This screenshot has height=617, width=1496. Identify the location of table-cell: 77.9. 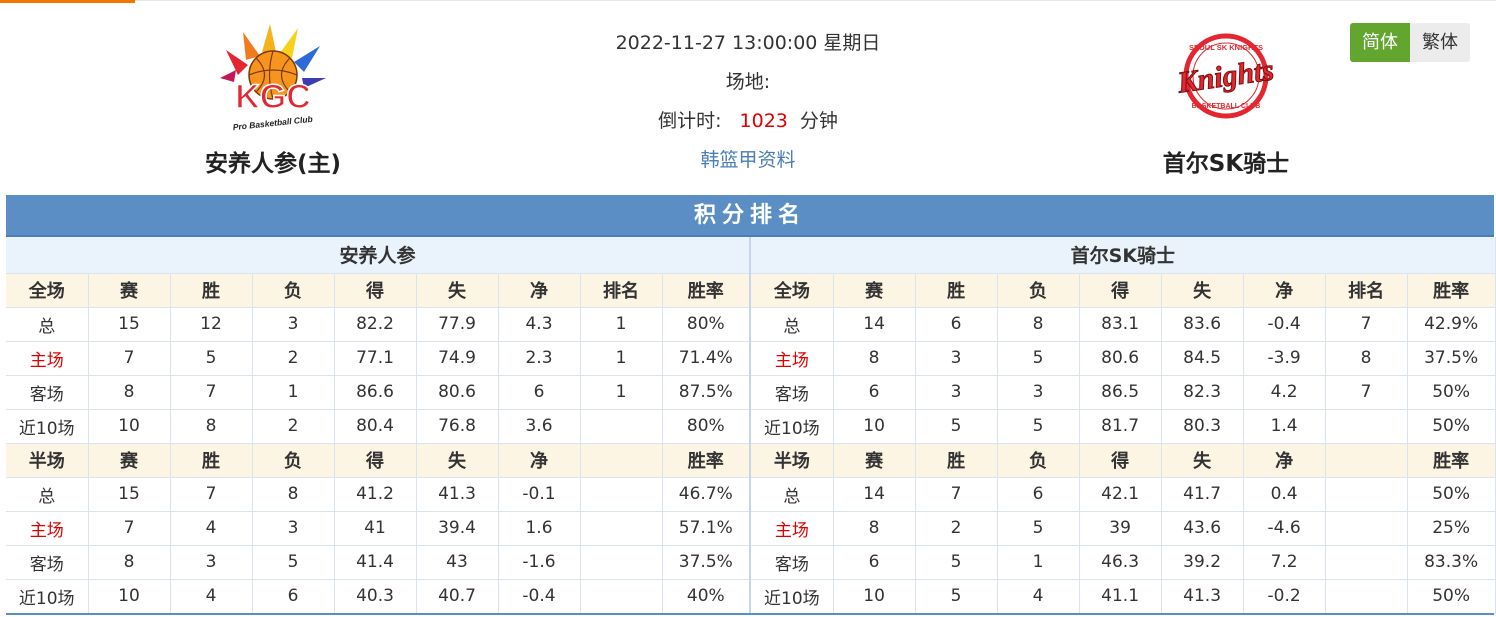
(457, 324).